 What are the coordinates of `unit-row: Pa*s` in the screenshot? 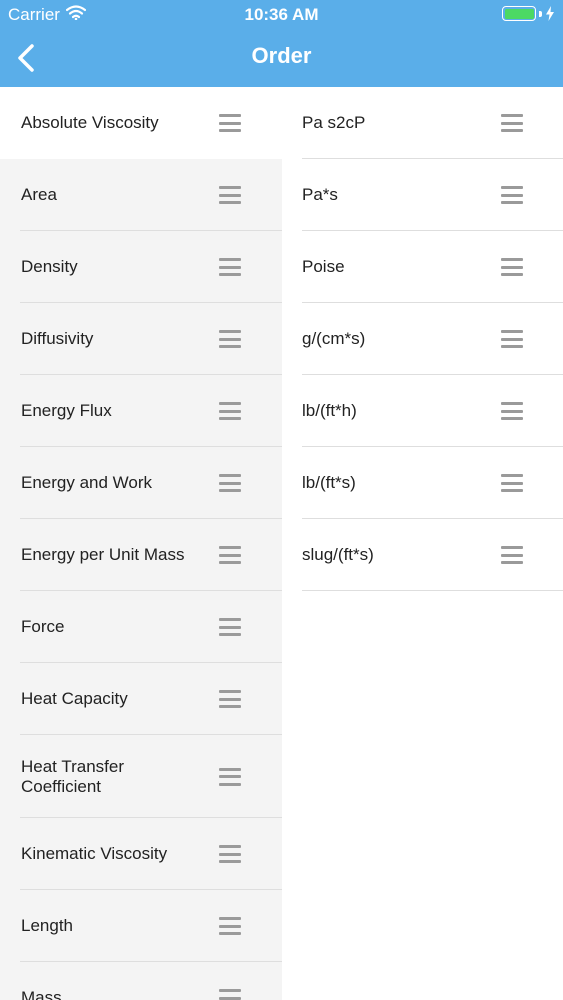 It's located at (422, 195).